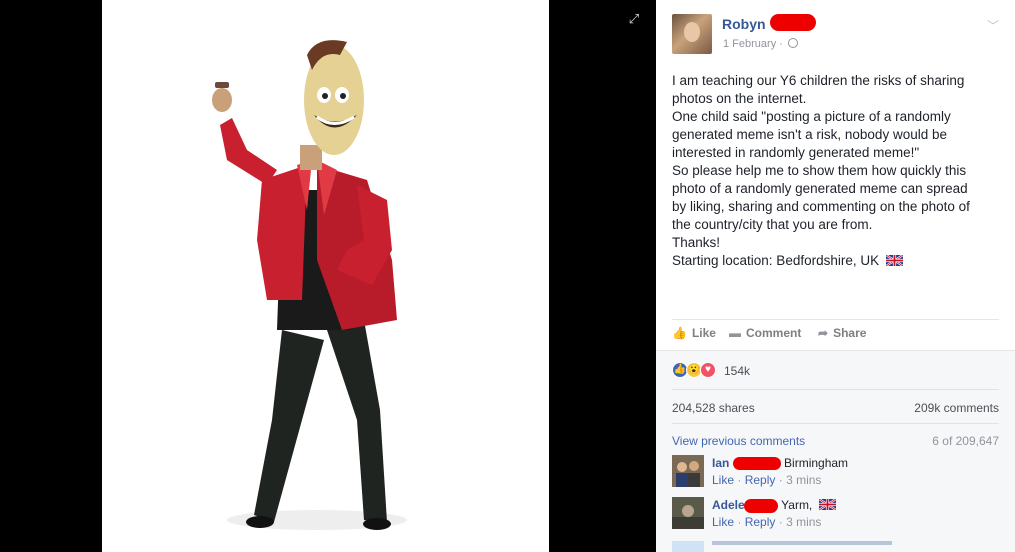 This screenshot has height=552, width=1015. I want to click on post-line: Thanks!, so click(696, 242).